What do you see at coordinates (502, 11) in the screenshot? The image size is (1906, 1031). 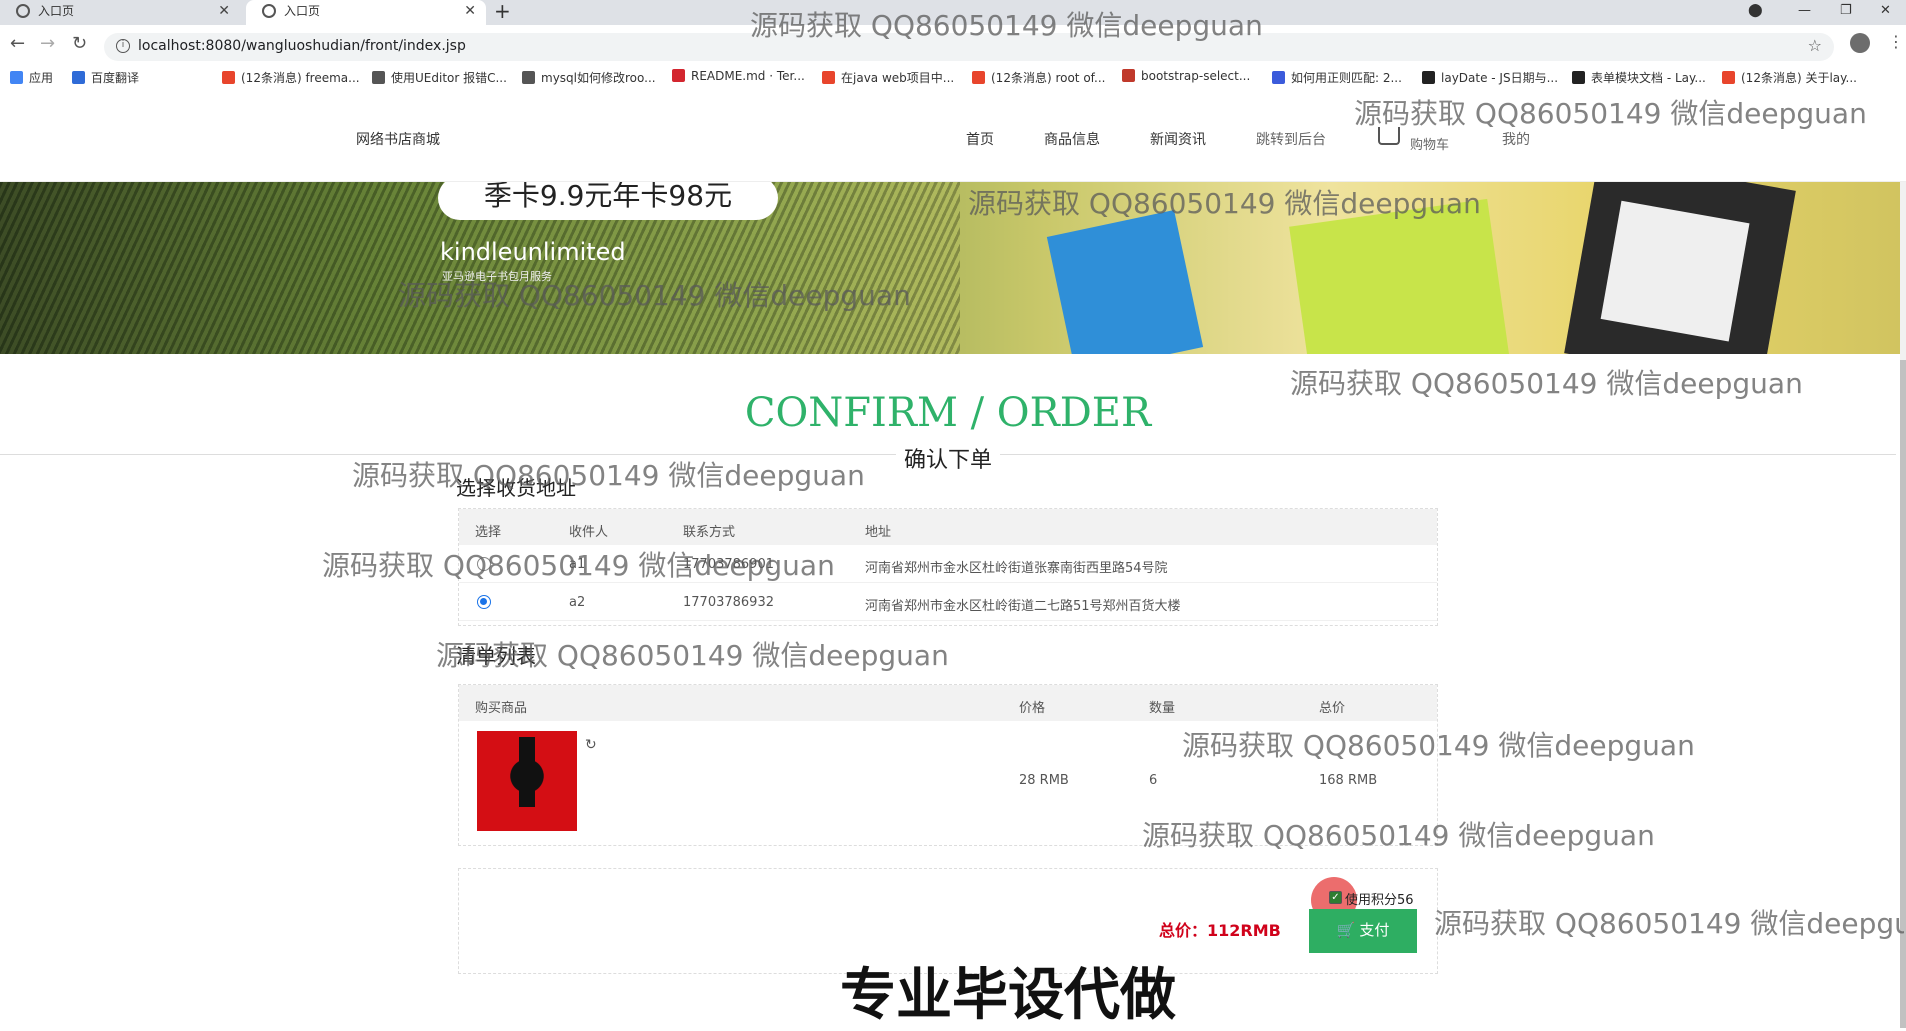 I see `new-tab-button: +` at bounding box center [502, 11].